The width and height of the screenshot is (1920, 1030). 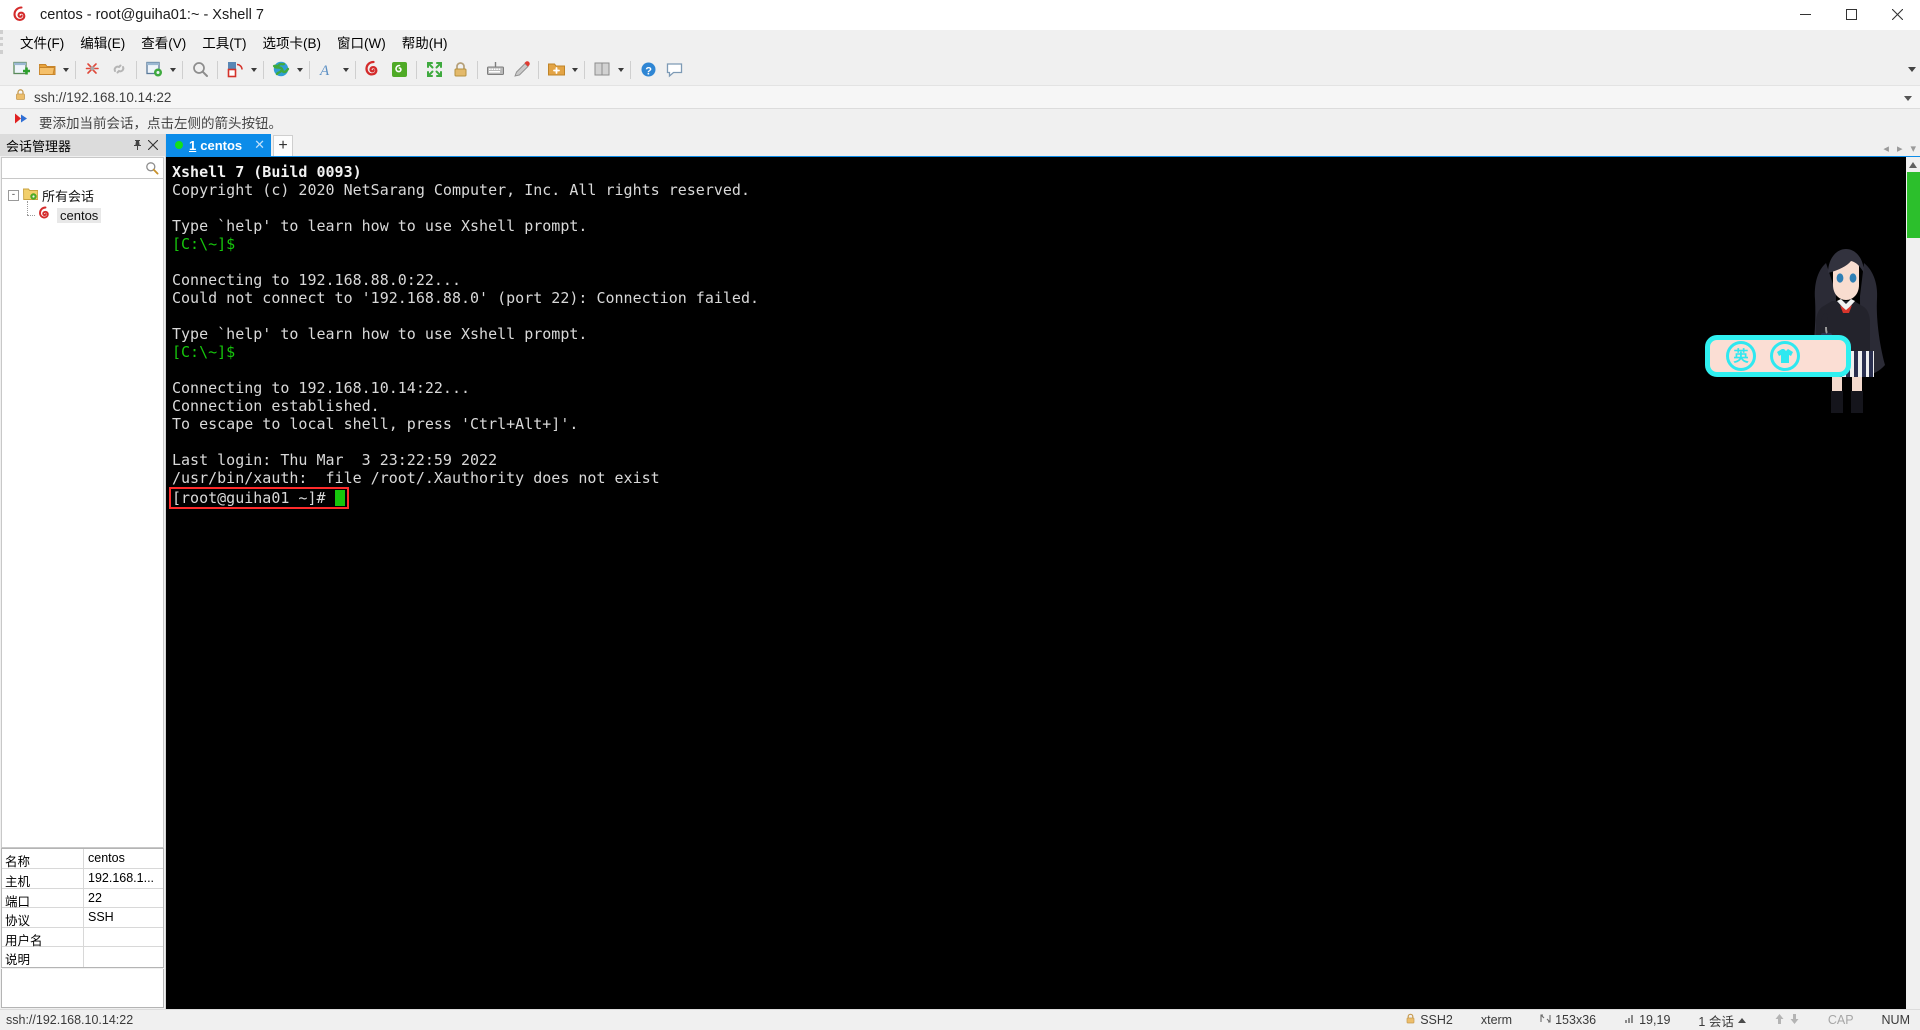 What do you see at coordinates (65, 69) in the screenshot?
I see `open-folder-dropdown-icon` at bounding box center [65, 69].